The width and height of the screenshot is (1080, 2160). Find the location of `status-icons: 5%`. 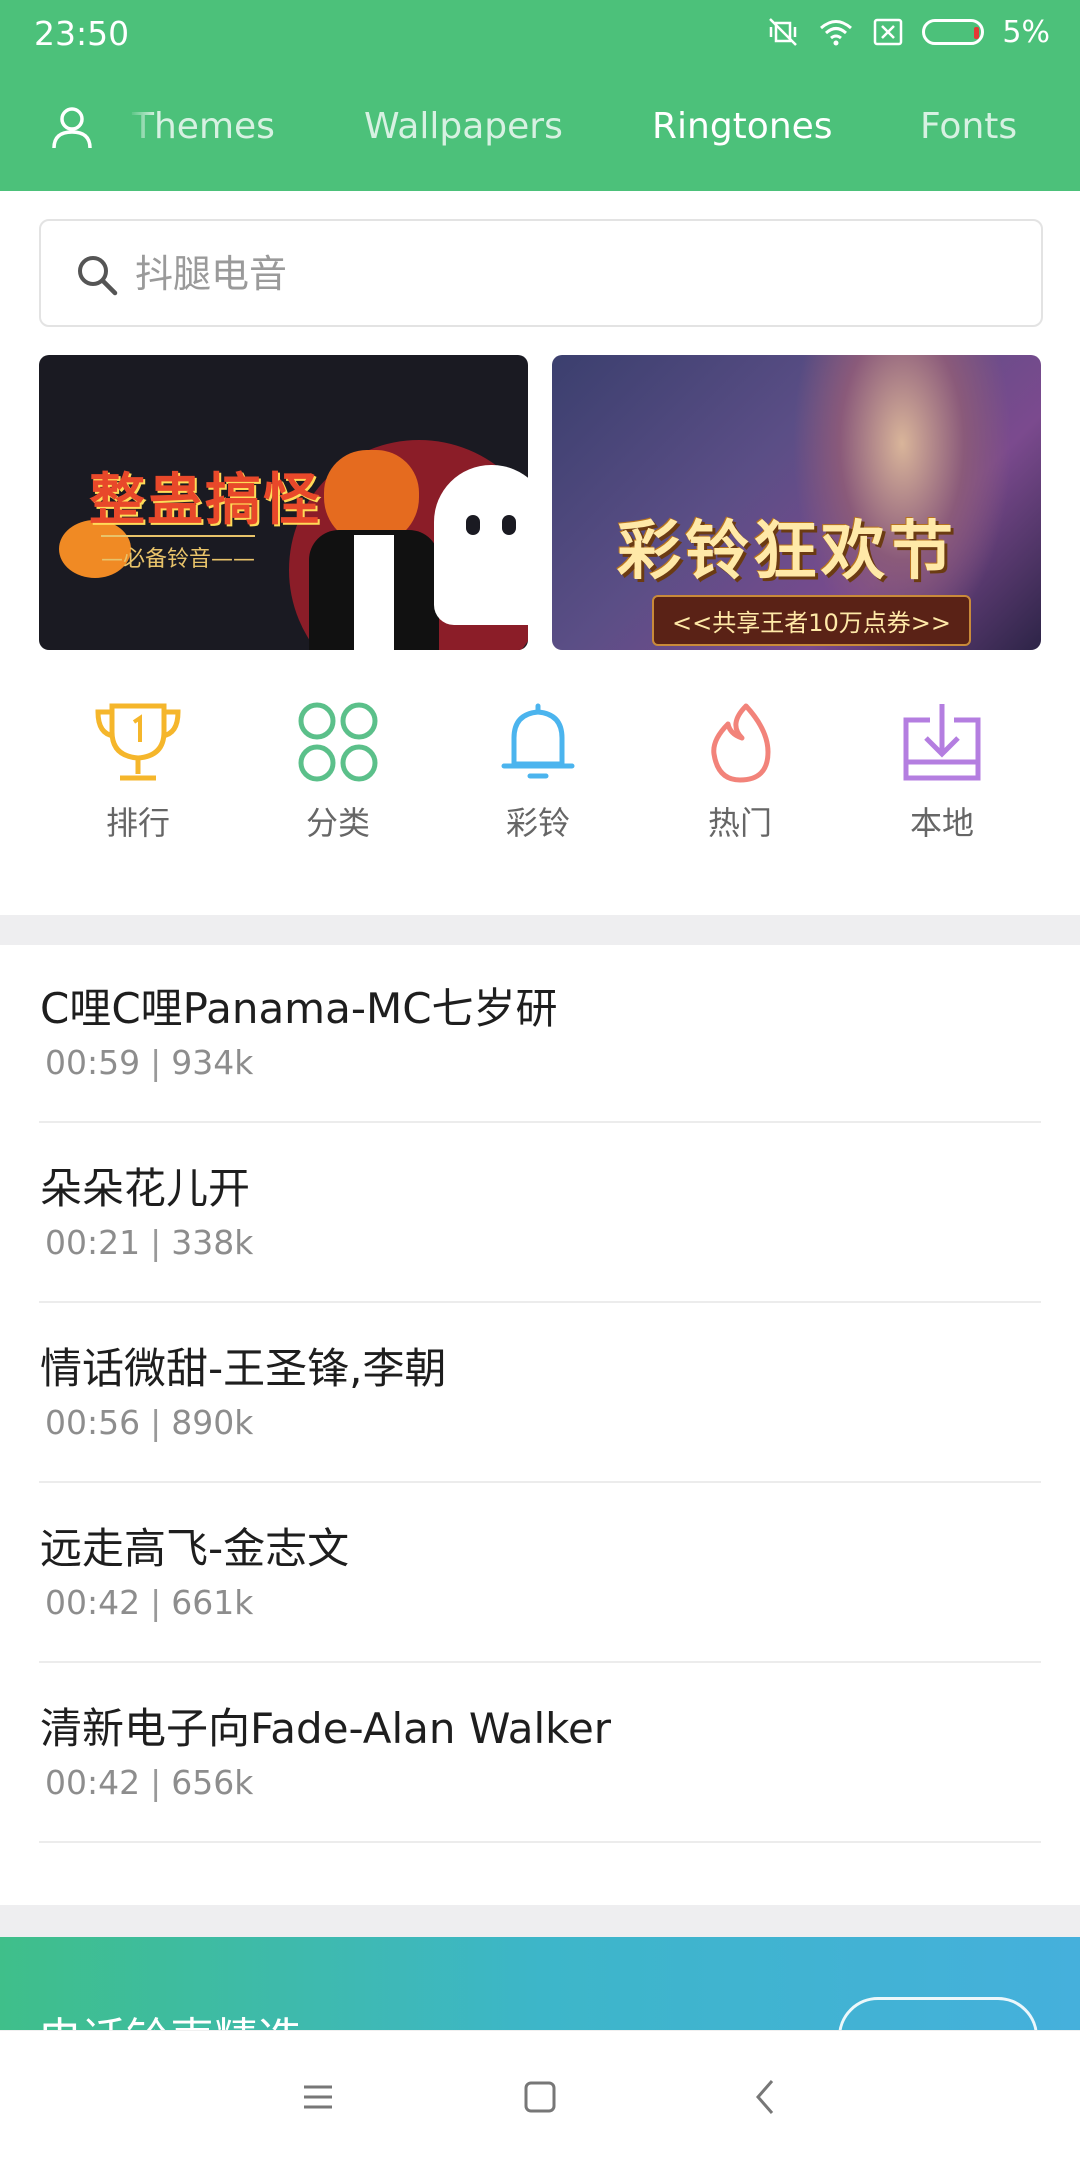

status-icons: 5% is located at coordinates (908, 32).